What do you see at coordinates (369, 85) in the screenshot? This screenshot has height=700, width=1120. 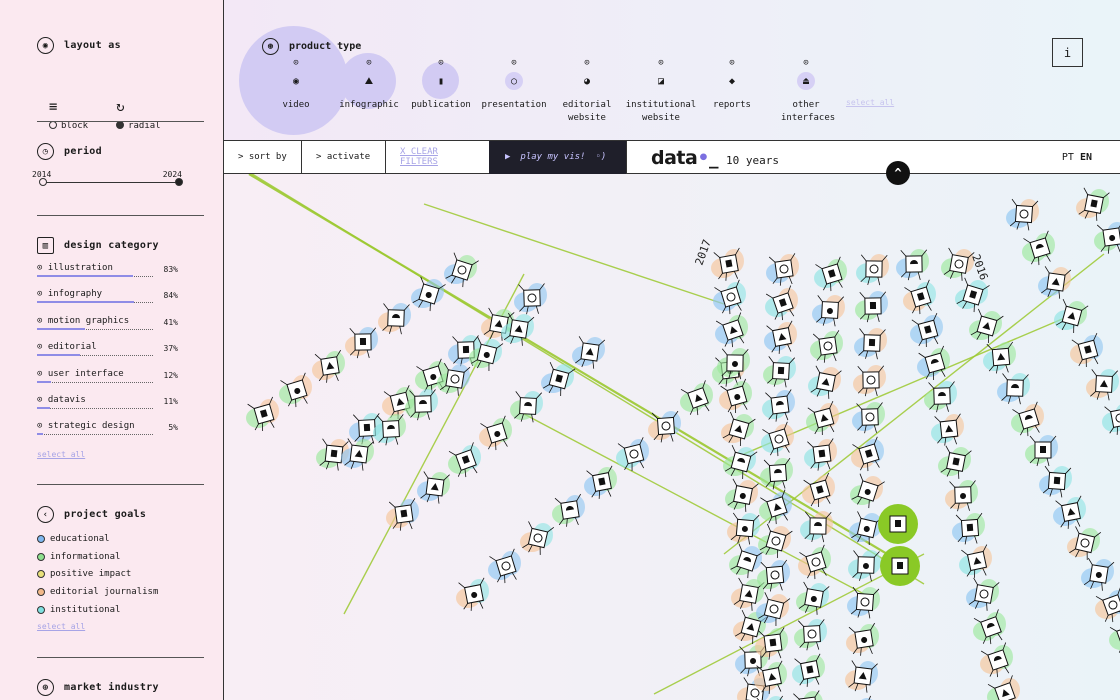 I see `product-type-infographic: ⊙ ⛰ infographic` at bounding box center [369, 85].